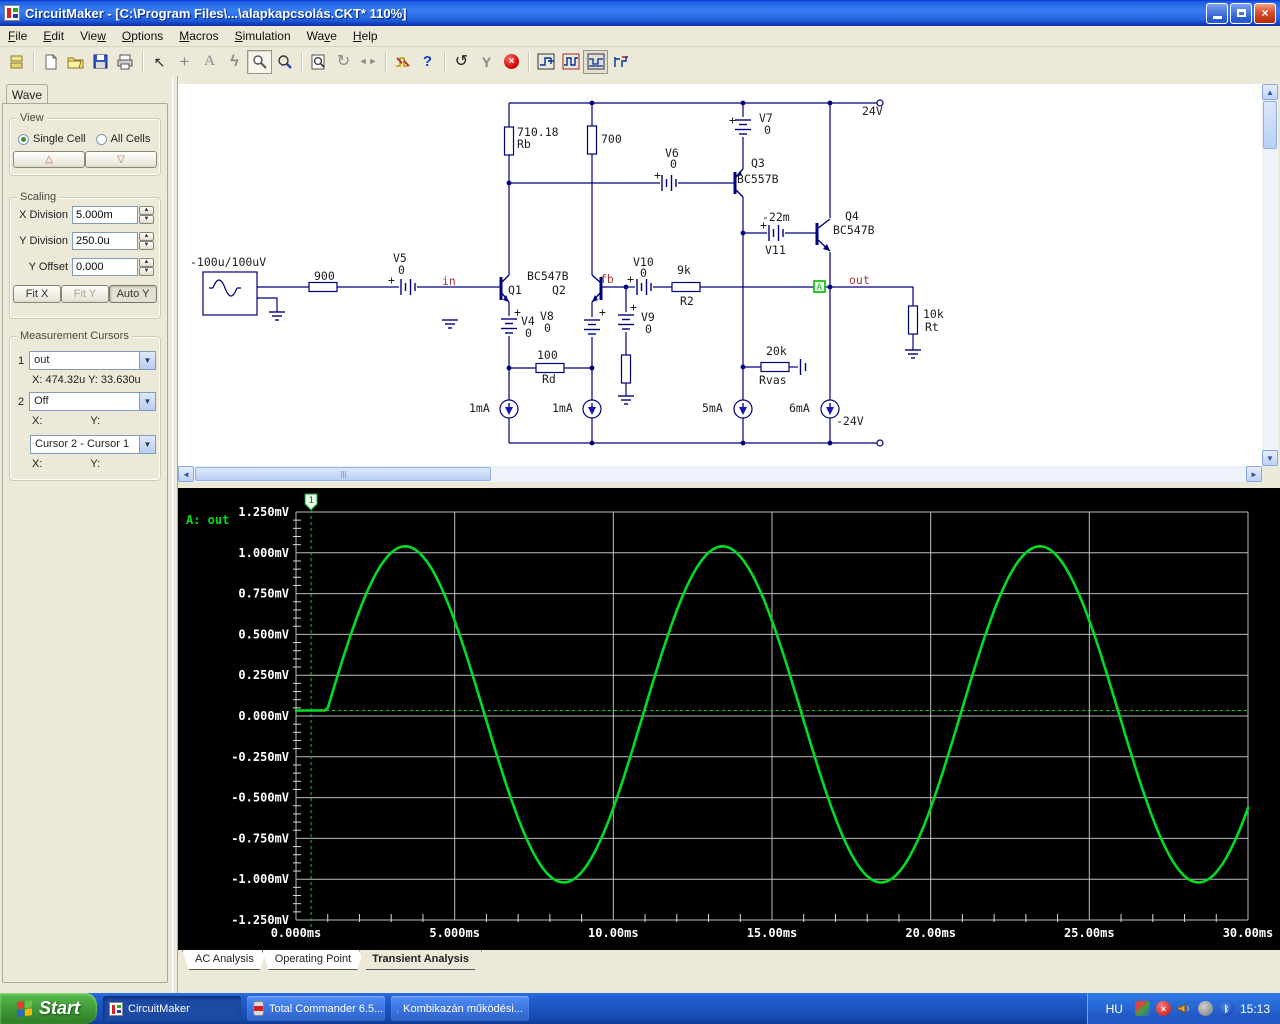 The width and height of the screenshot is (1280, 1024). Describe the element at coordinates (511, 62) in the screenshot. I see `stop-simulation-button: ×` at that location.